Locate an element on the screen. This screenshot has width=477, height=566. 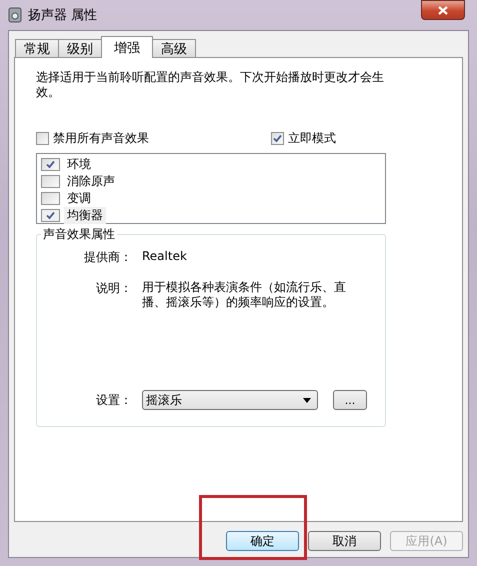
effect-item: 消除原声 is located at coordinates (91, 181).